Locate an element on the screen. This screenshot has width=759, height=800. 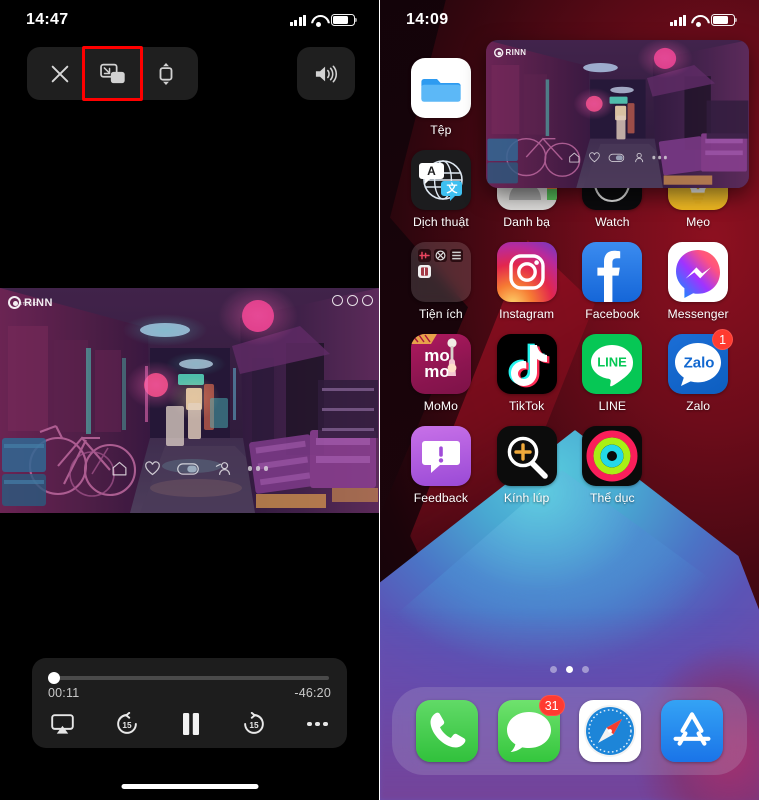
app-folder-utilities: Tiện ích is located at coordinates (441, 281).